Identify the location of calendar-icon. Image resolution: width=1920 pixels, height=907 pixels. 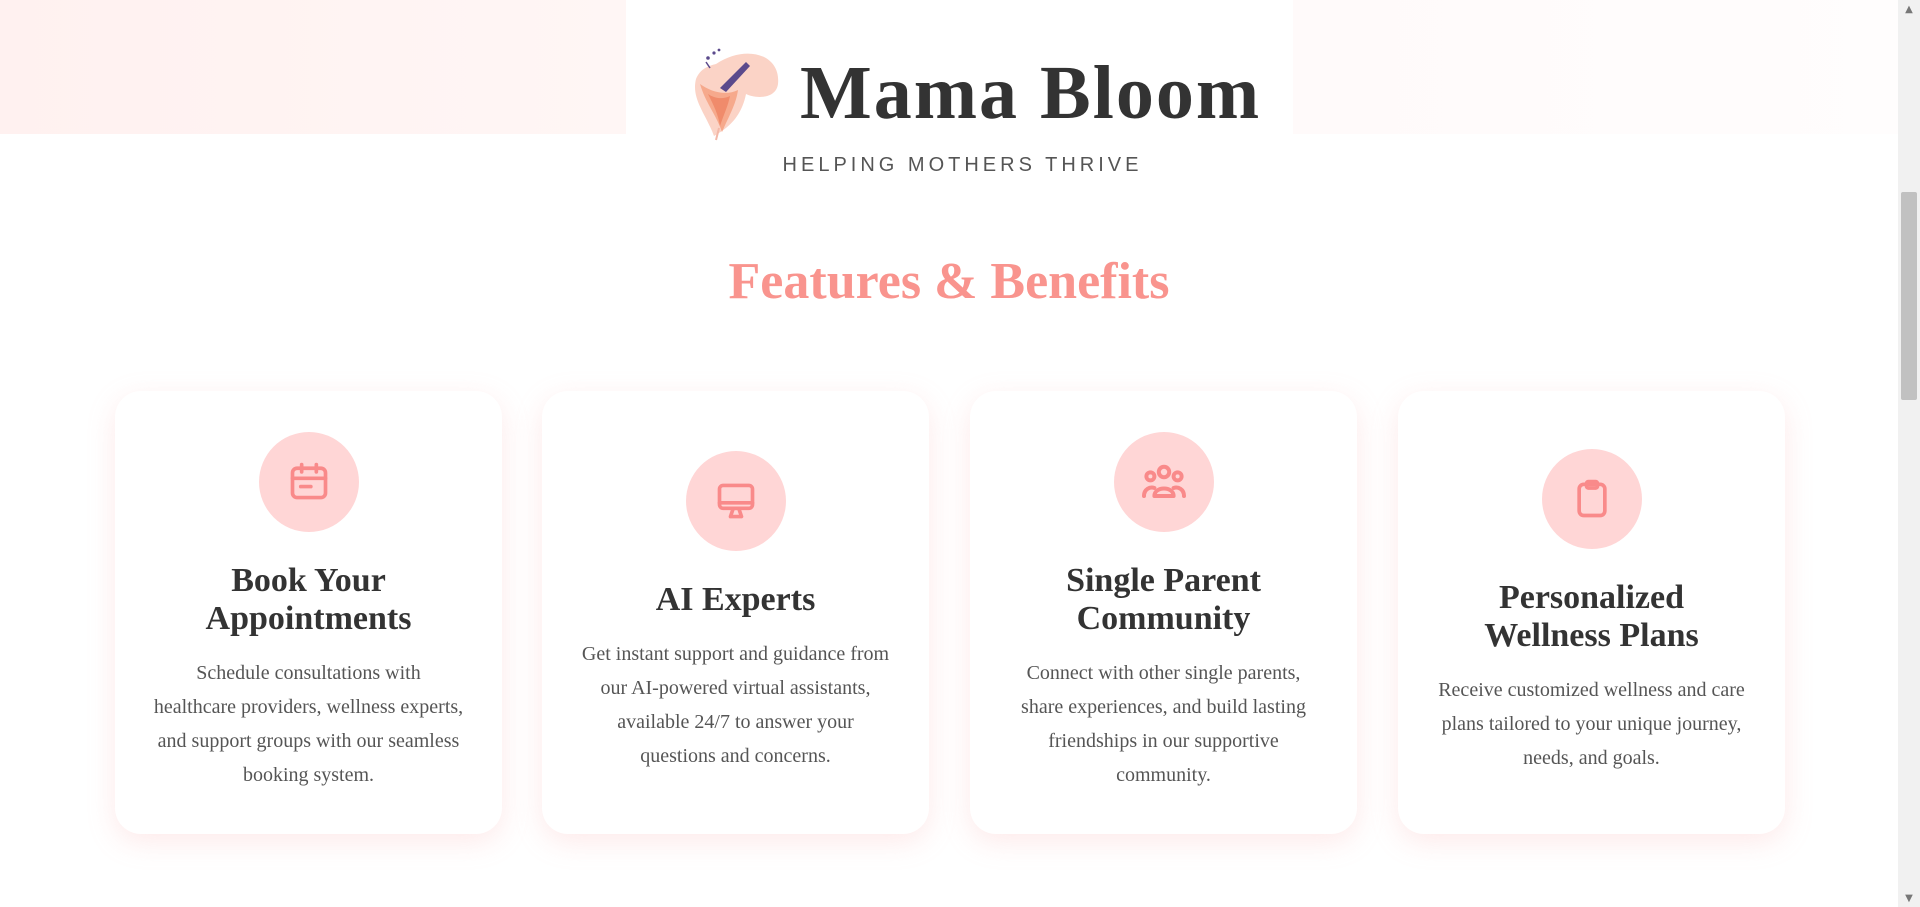
(308, 482).